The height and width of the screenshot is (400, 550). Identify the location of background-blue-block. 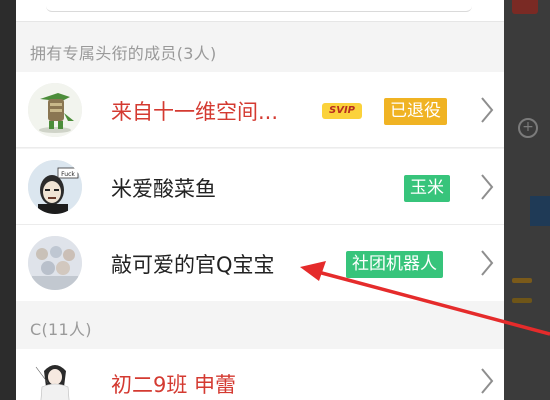
(540, 211).